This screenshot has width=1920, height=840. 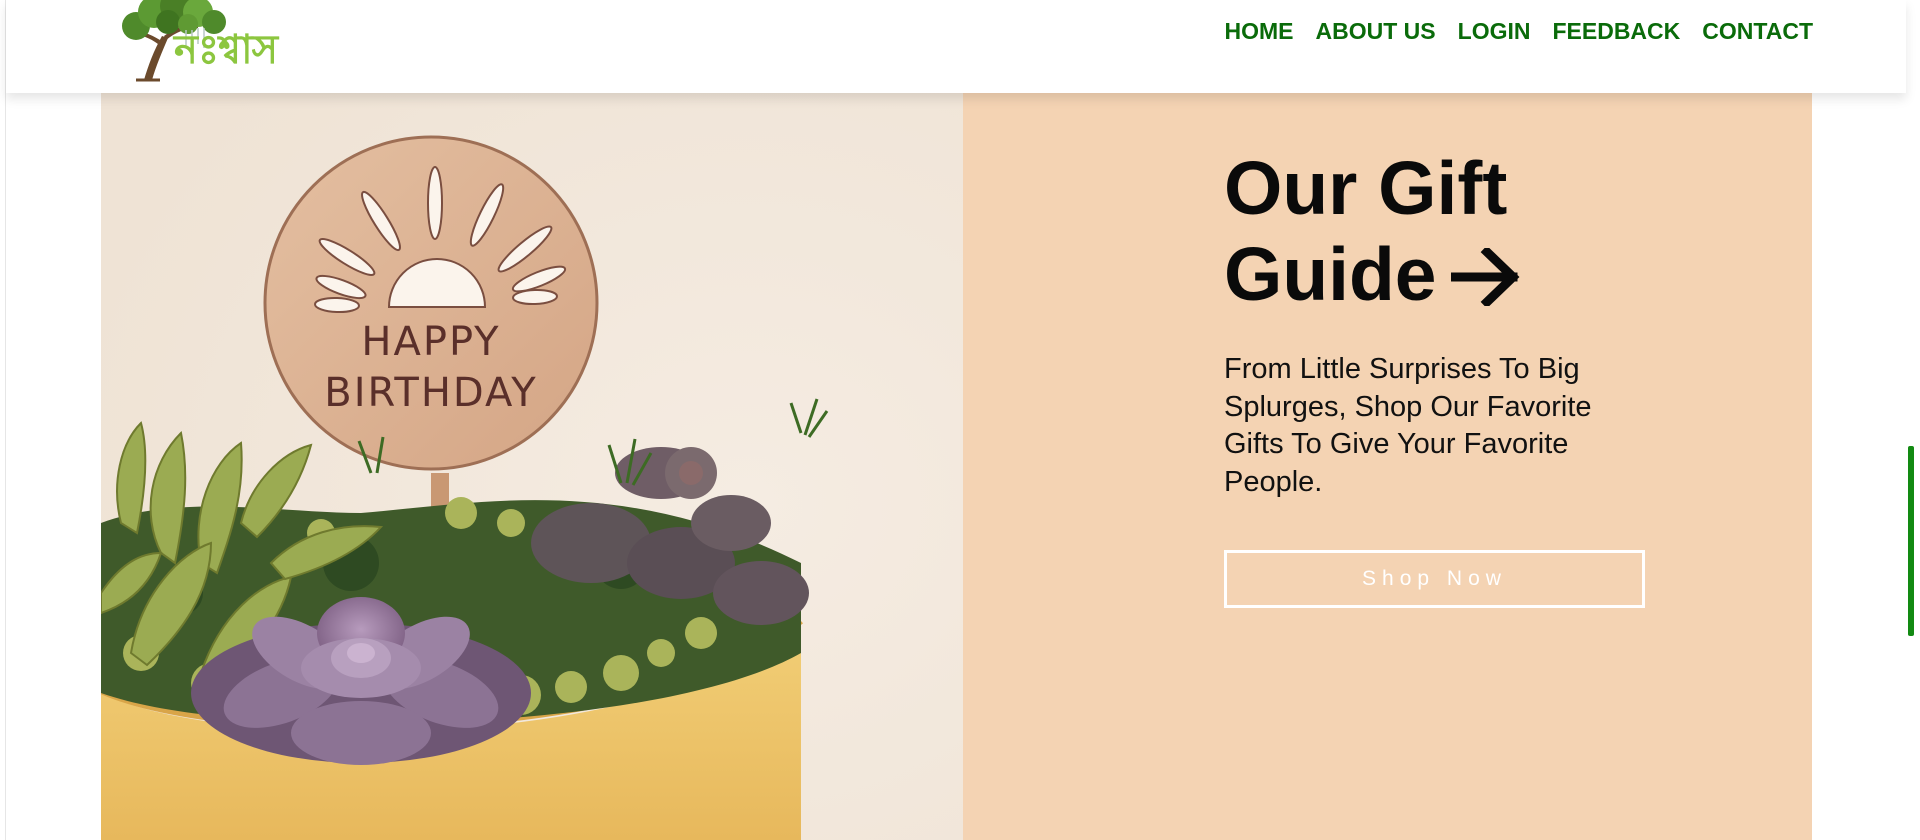 What do you see at coordinates (1259, 31) in the screenshot?
I see `nav-home: HOME` at bounding box center [1259, 31].